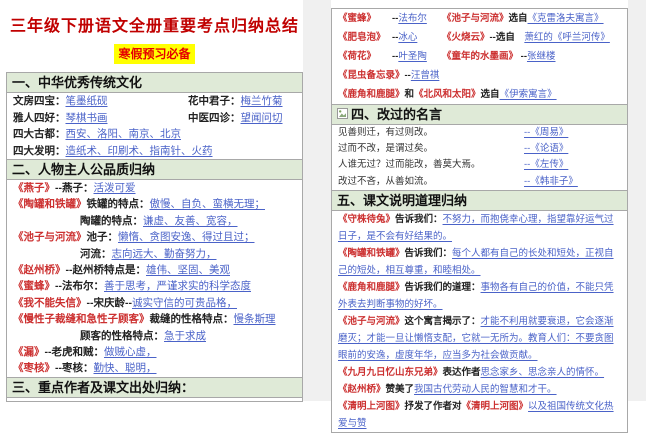 This screenshot has height=433, width=646. I want to click on label-text: --赵州桥特点是：, so click(106, 270).